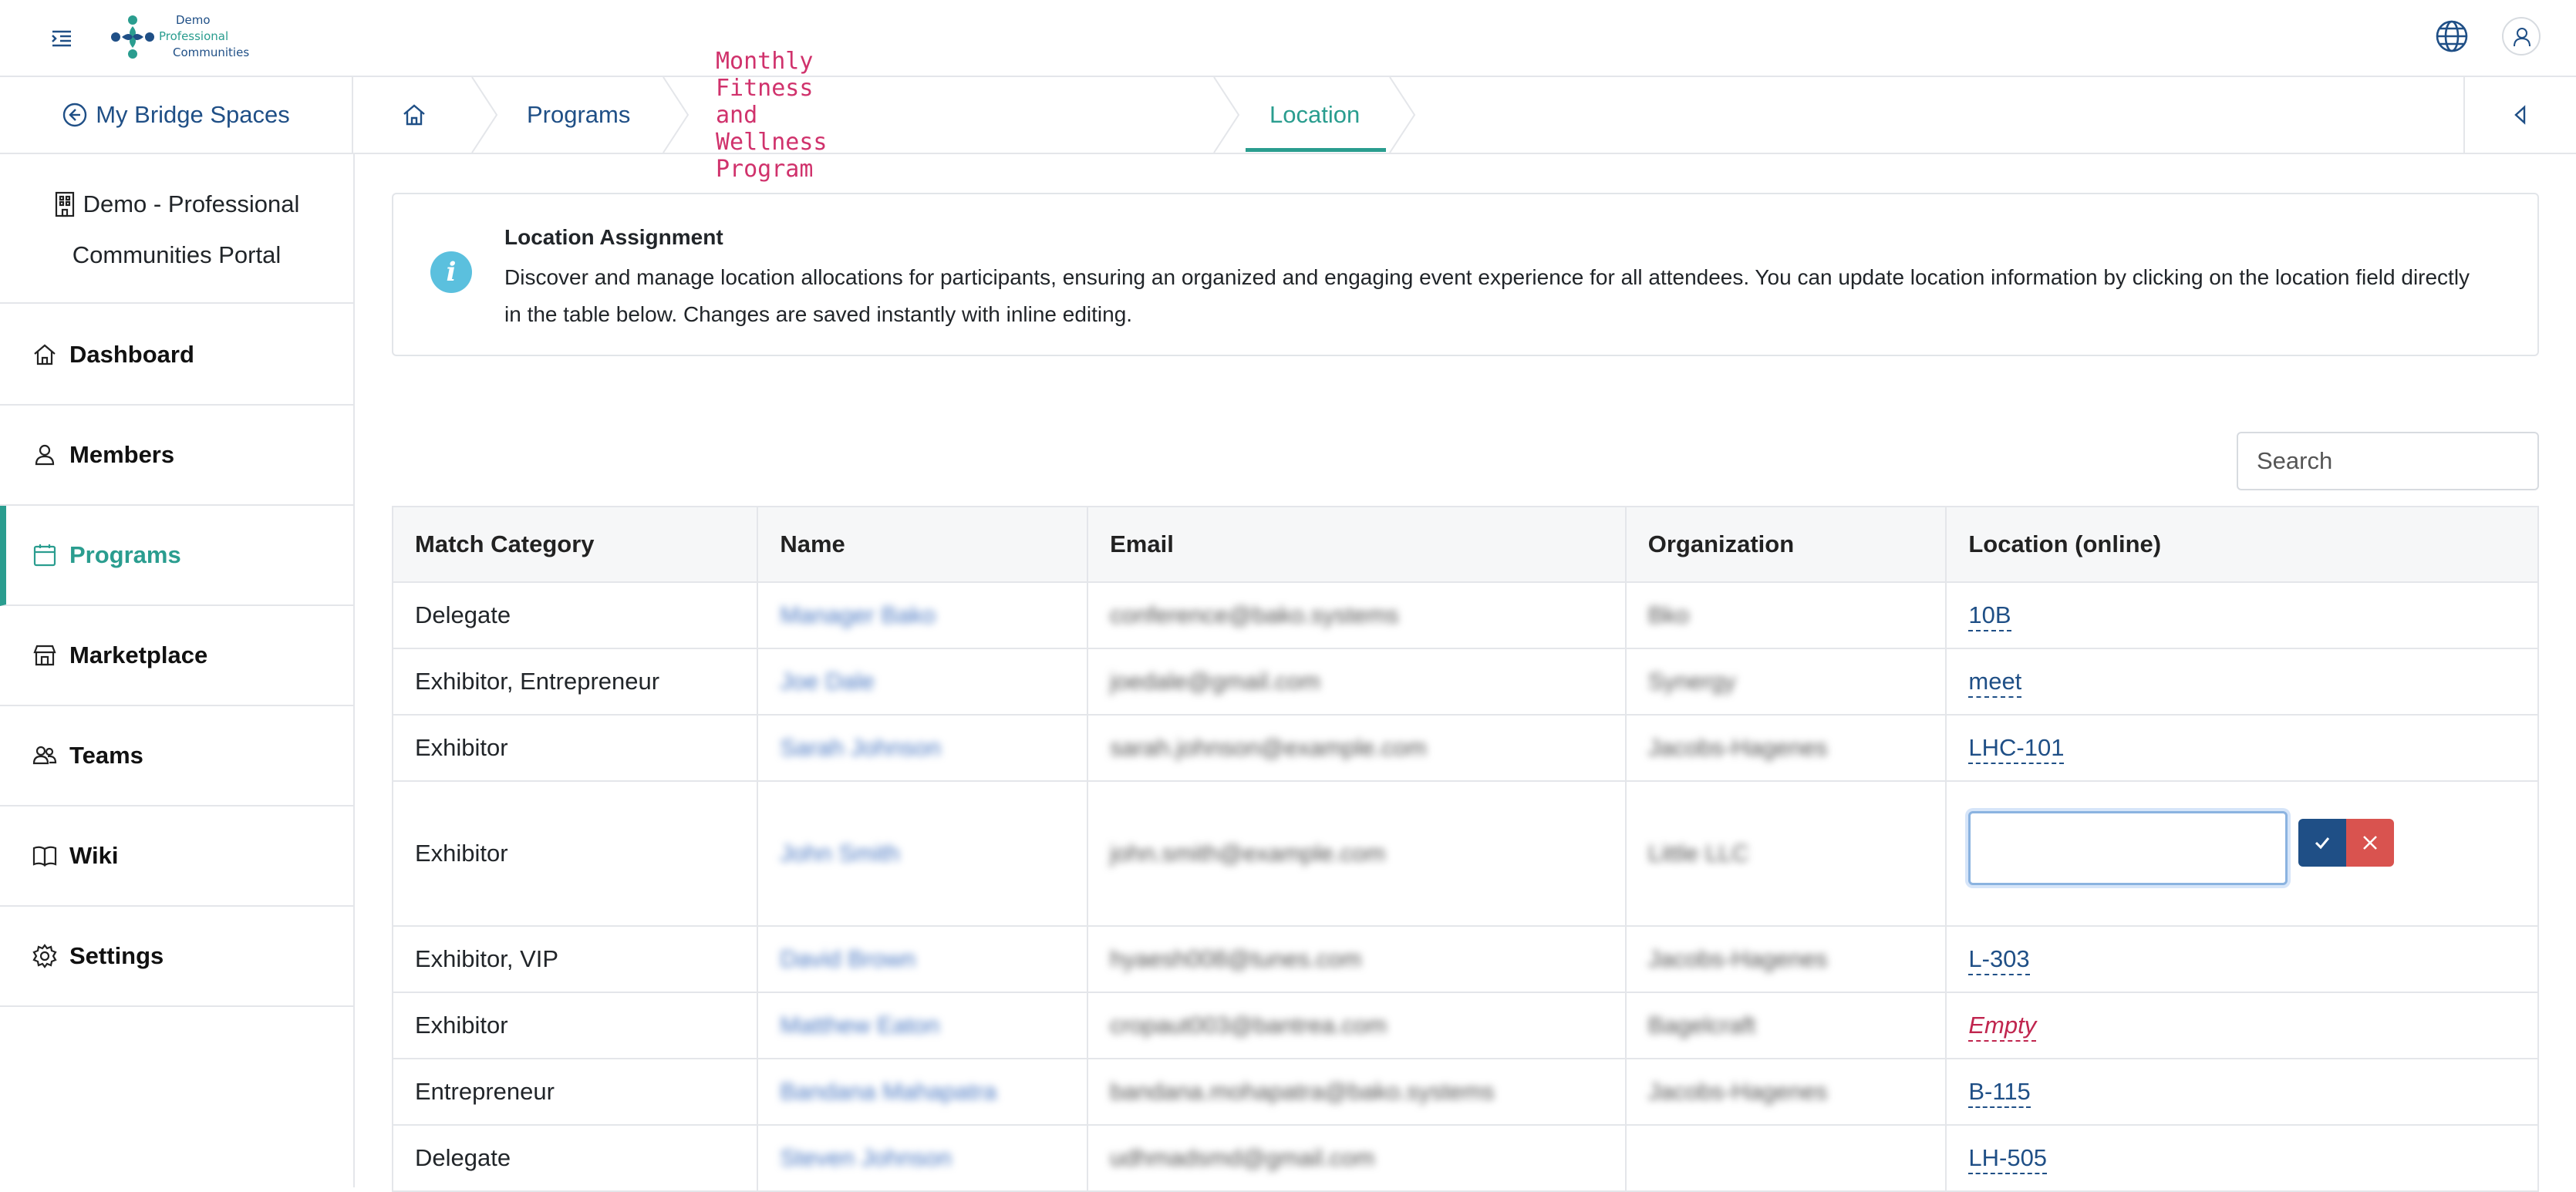  What do you see at coordinates (2242, 615) in the screenshot?
I see `cell-location: 10B` at bounding box center [2242, 615].